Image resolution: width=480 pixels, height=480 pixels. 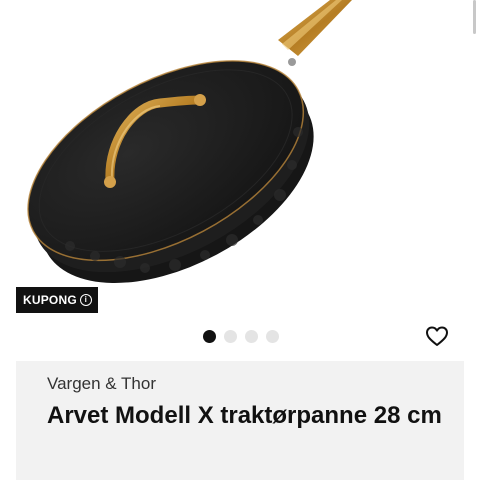 What do you see at coordinates (244, 415) in the screenshot?
I see `product-title: Arvet Modell X traktørpanne 28 cm` at bounding box center [244, 415].